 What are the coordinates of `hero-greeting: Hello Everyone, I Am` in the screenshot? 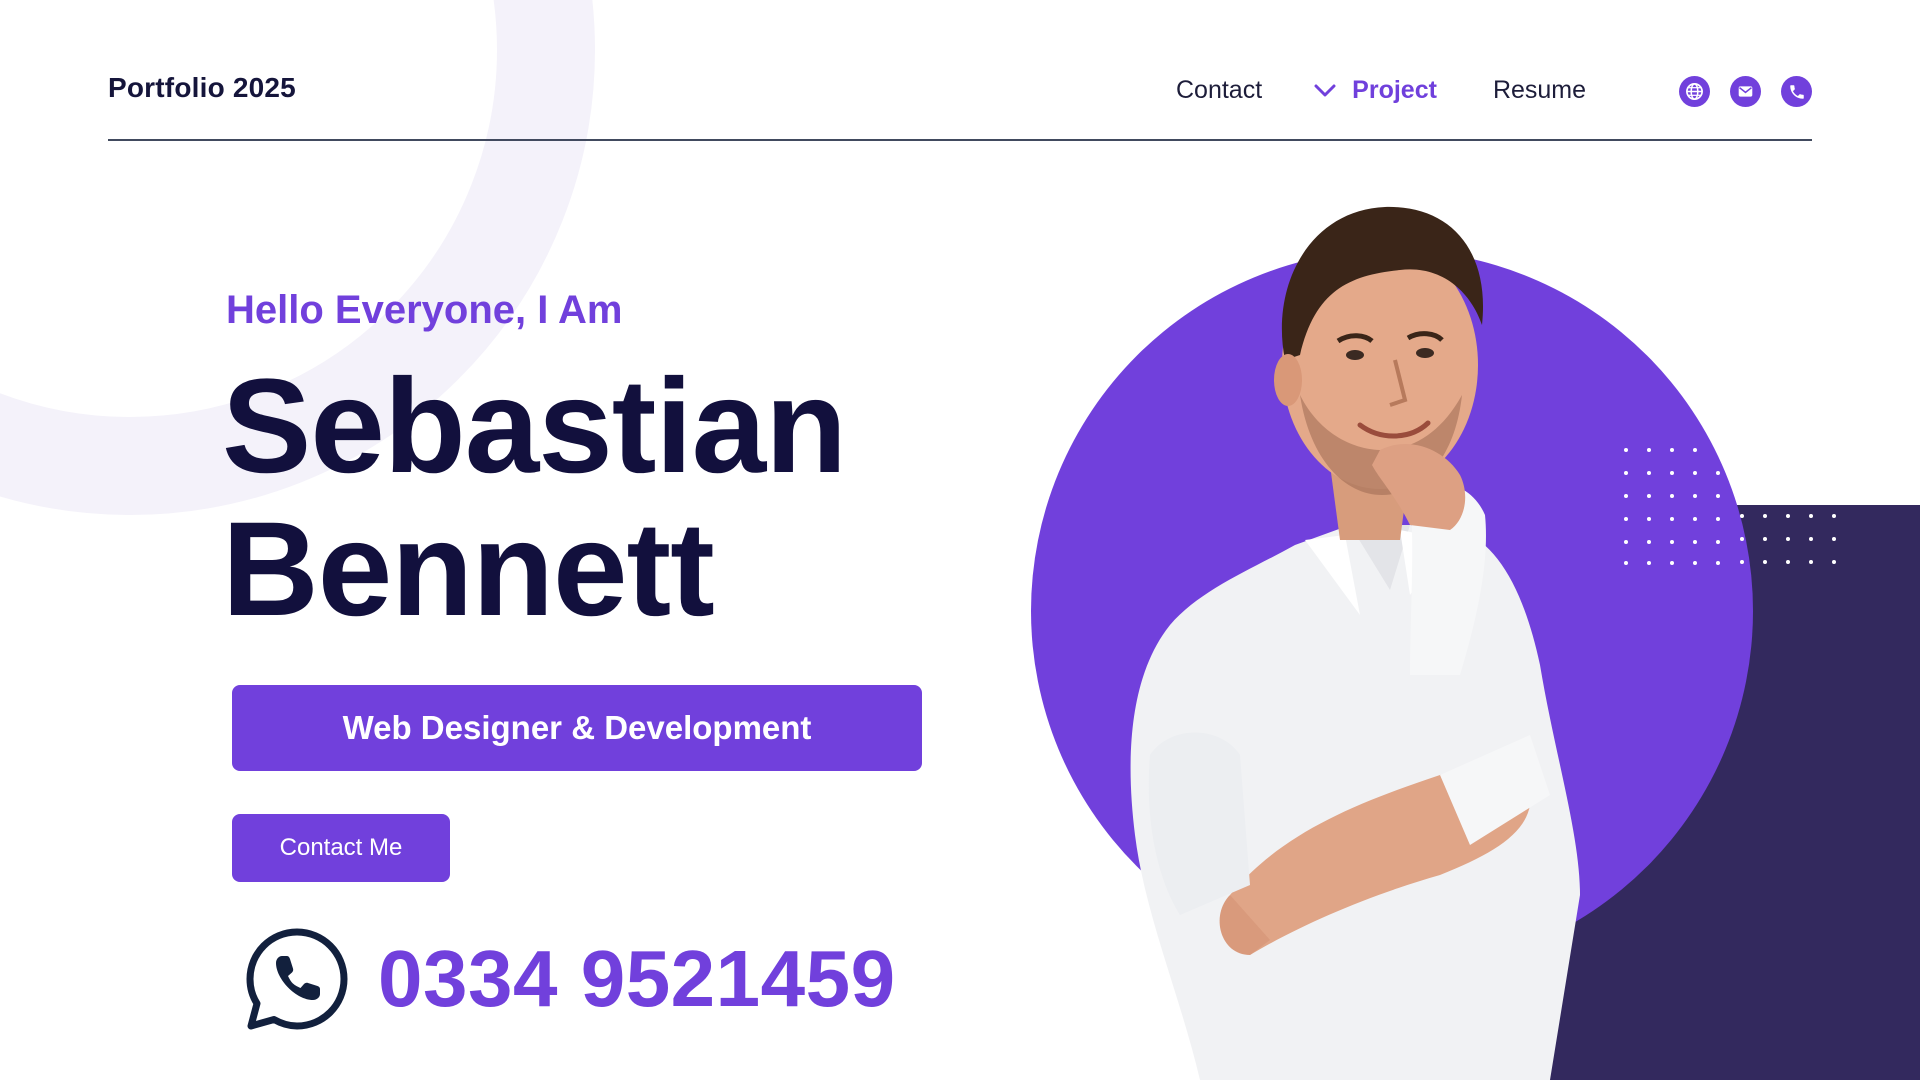 It's located at (424, 310).